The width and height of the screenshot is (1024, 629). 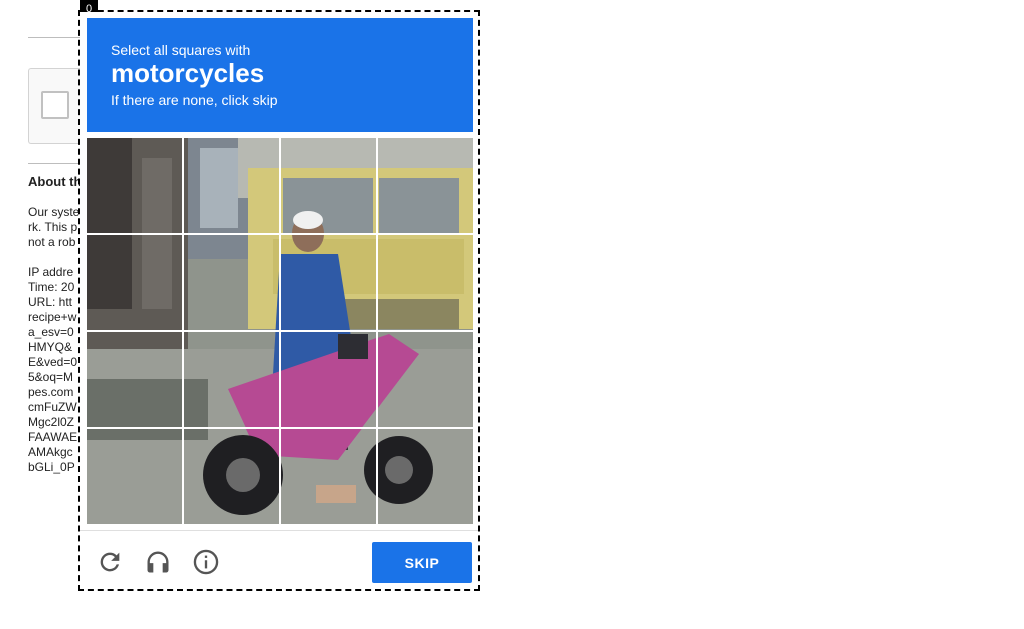 I want to click on background-text-line: cmFuZW, so click(x=52, y=407).